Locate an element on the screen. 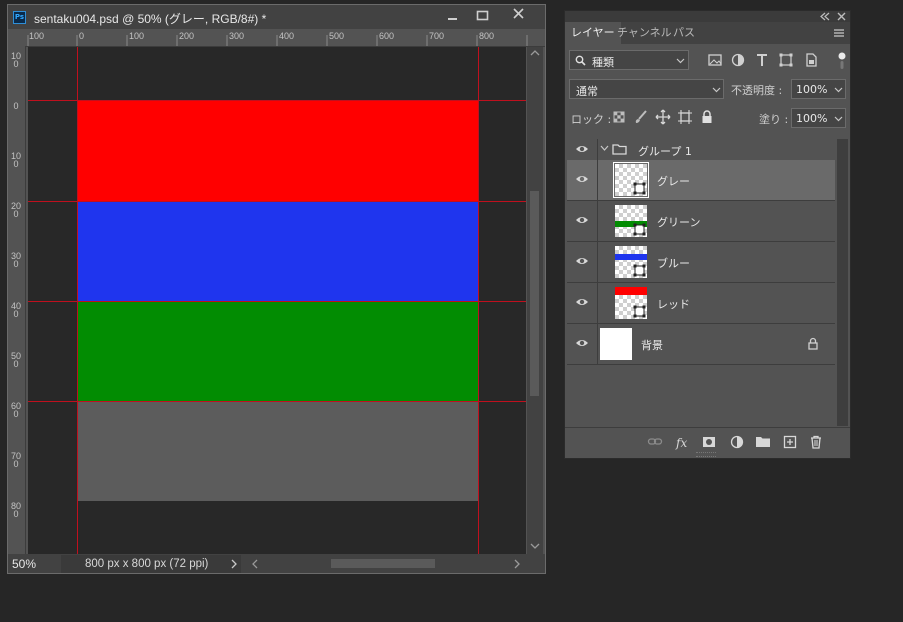  scroll-up-icon is located at coordinates (535, 53).